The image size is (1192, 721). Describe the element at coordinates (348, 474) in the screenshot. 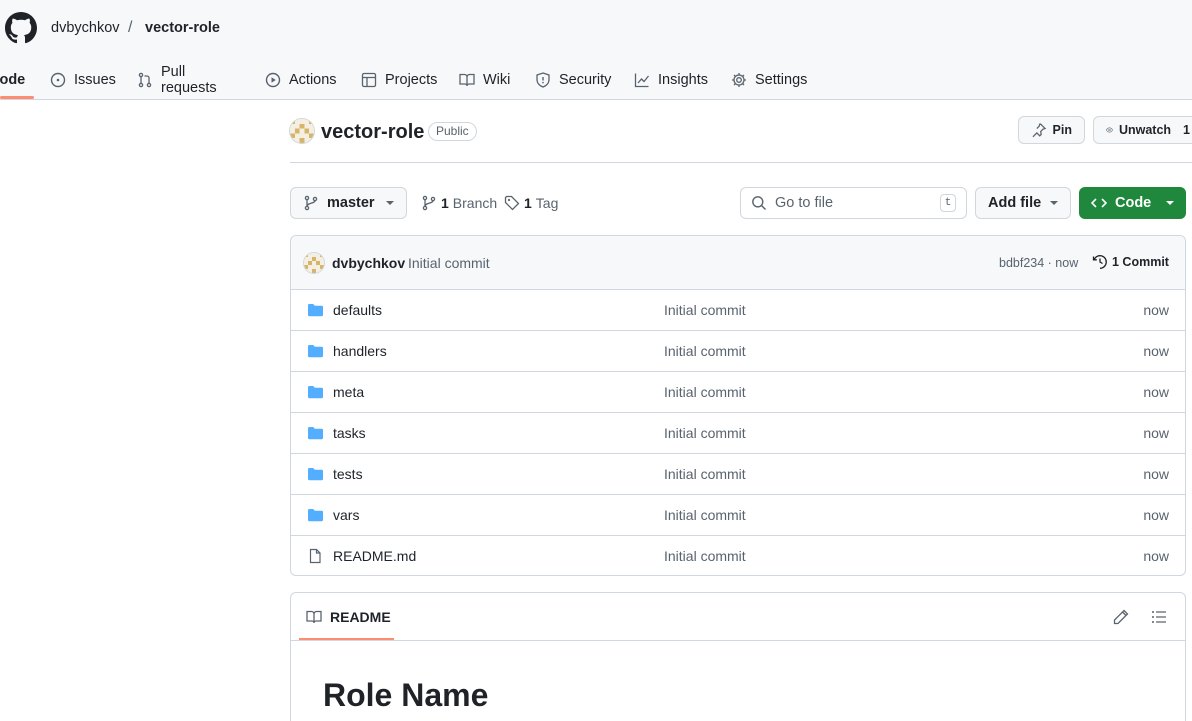

I see `file-name: tests` at that location.